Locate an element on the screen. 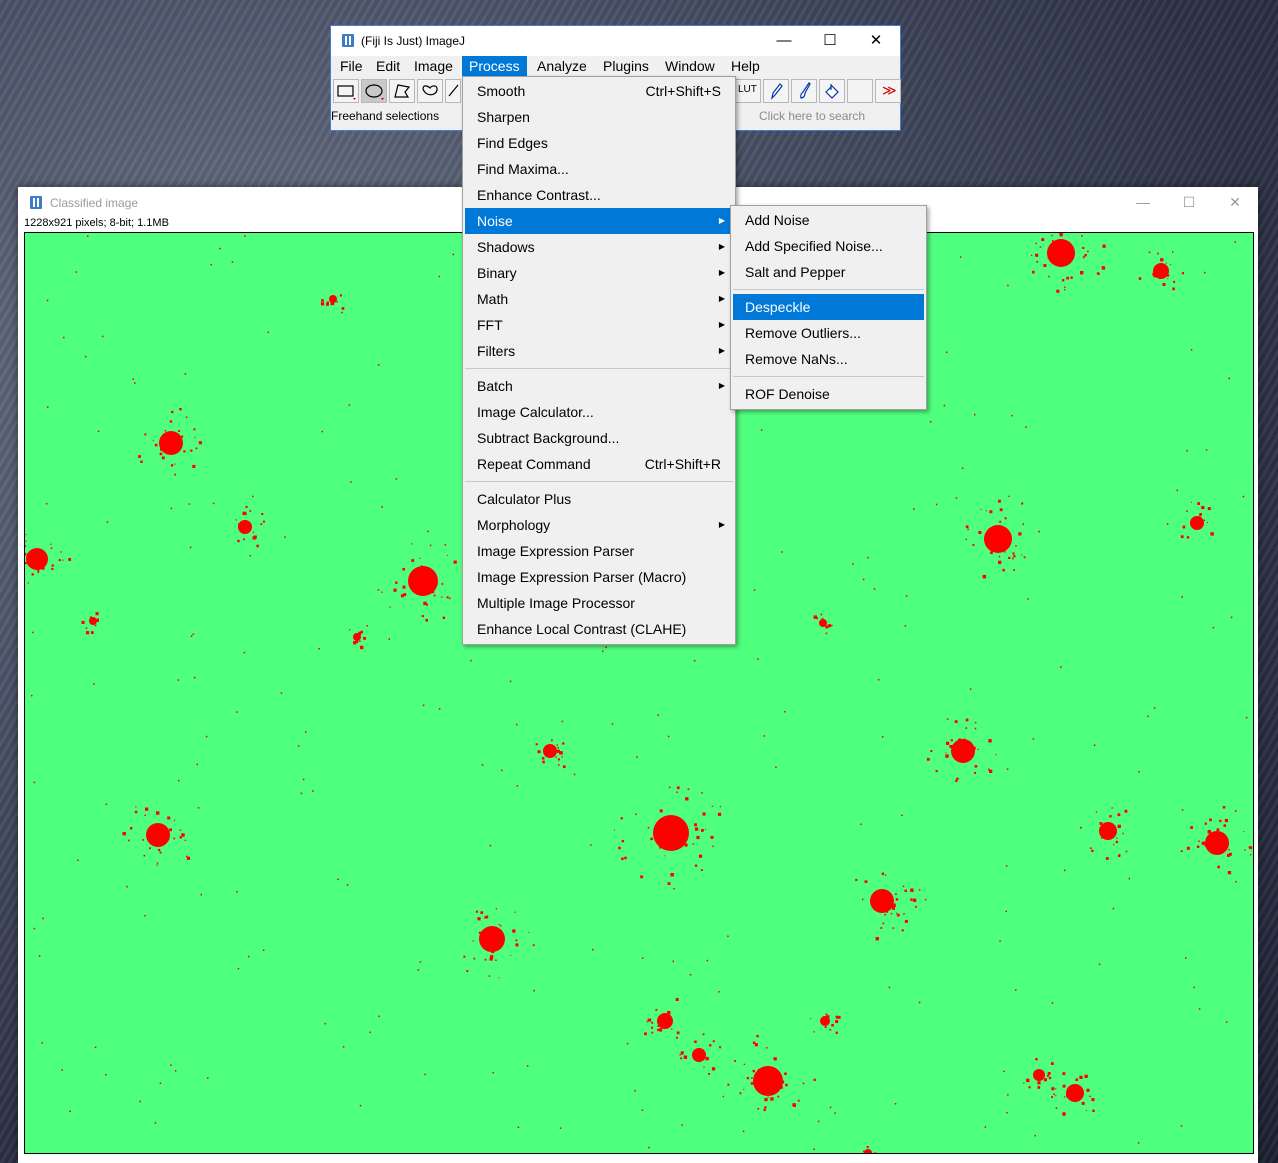 The width and height of the screenshot is (1278, 1163). pencil-tool-icon is located at coordinates (776, 91).